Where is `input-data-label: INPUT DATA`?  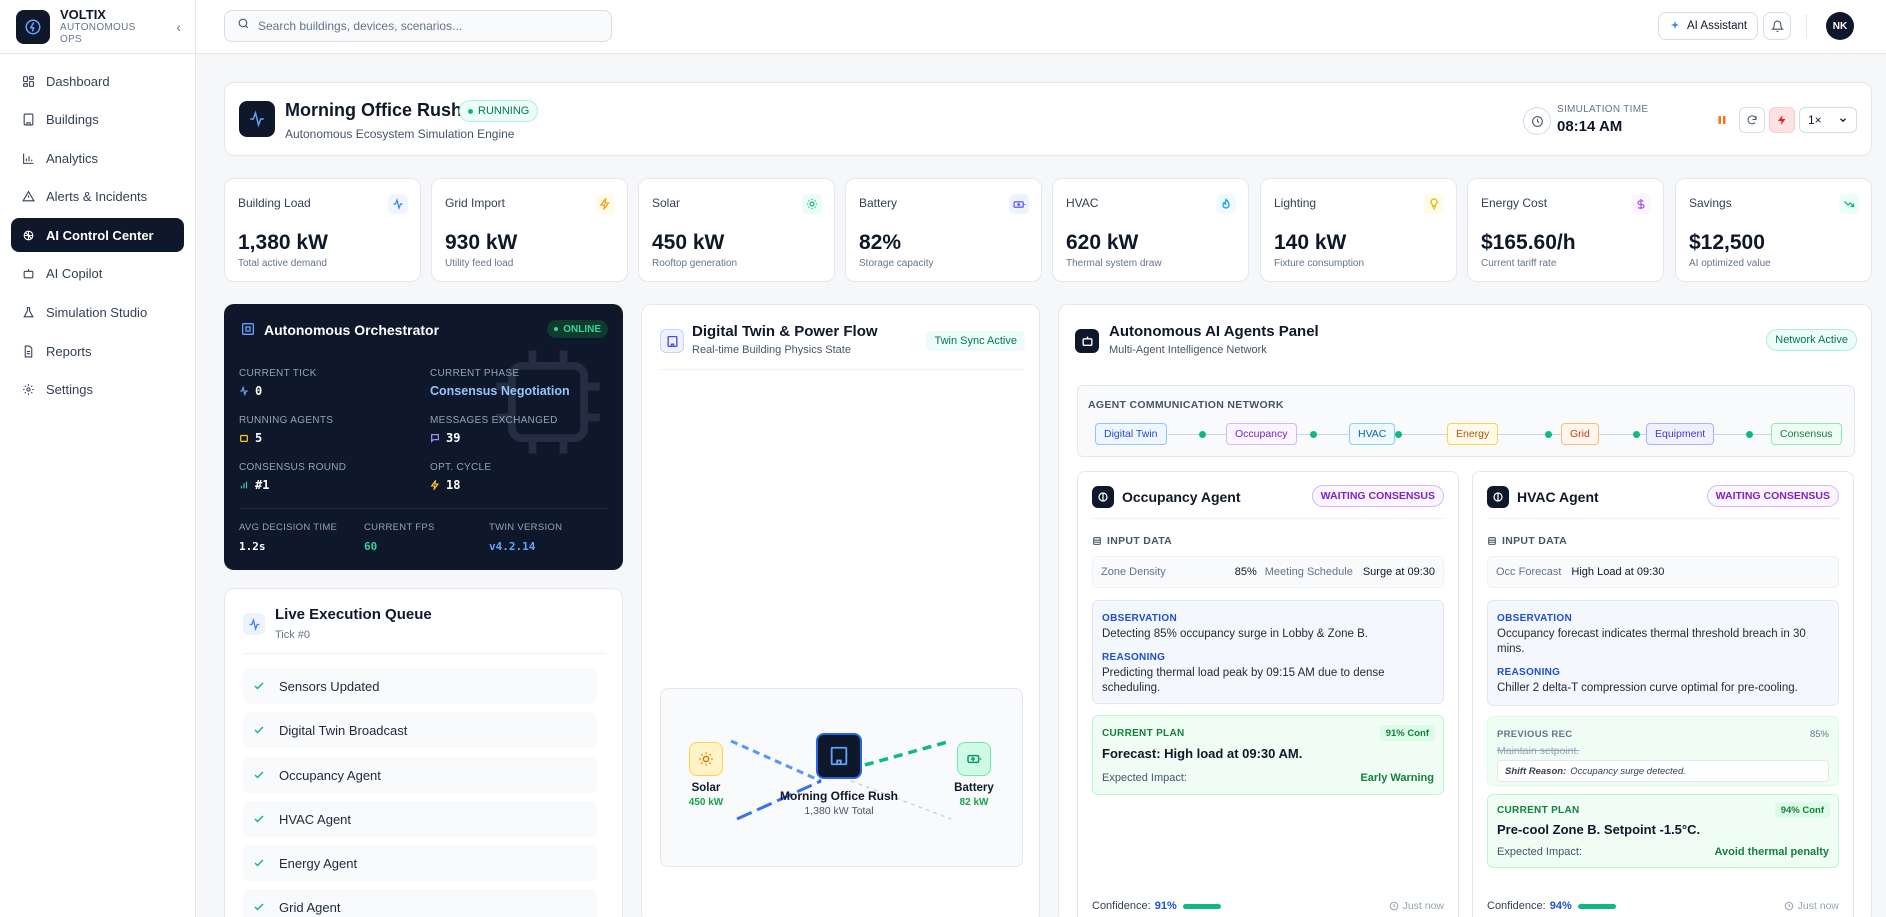 input-data-label: INPUT DATA is located at coordinates (1527, 541).